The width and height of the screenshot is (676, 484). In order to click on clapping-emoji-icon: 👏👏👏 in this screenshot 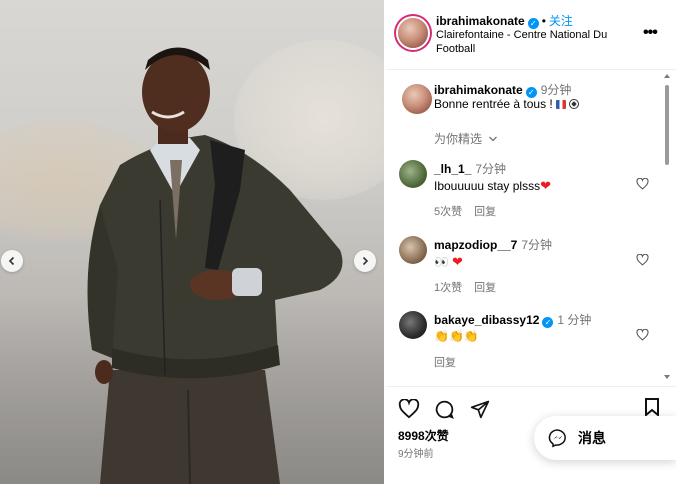, I will do `click(456, 336)`.